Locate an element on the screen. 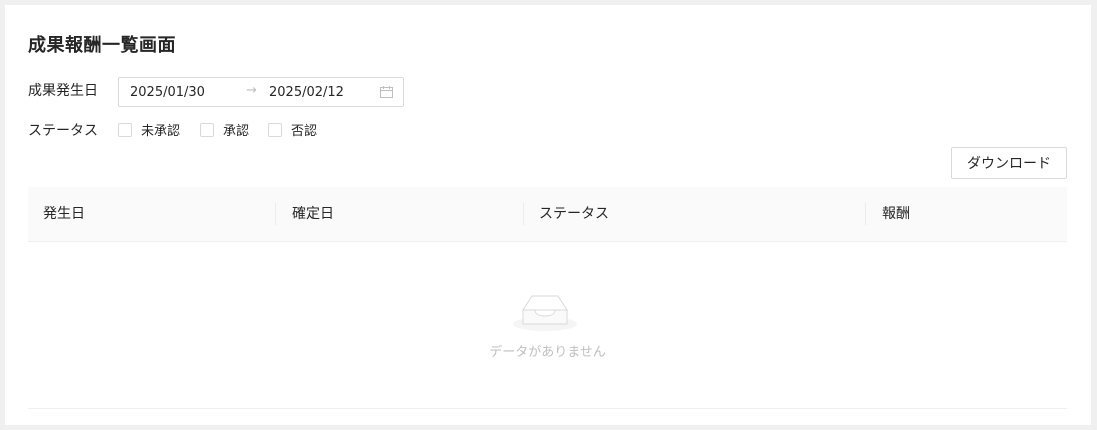 Image resolution: width=1097 pixels, height=430 pixels. status-checkbox-approved: 承認 is located at coordinates (224, 129).